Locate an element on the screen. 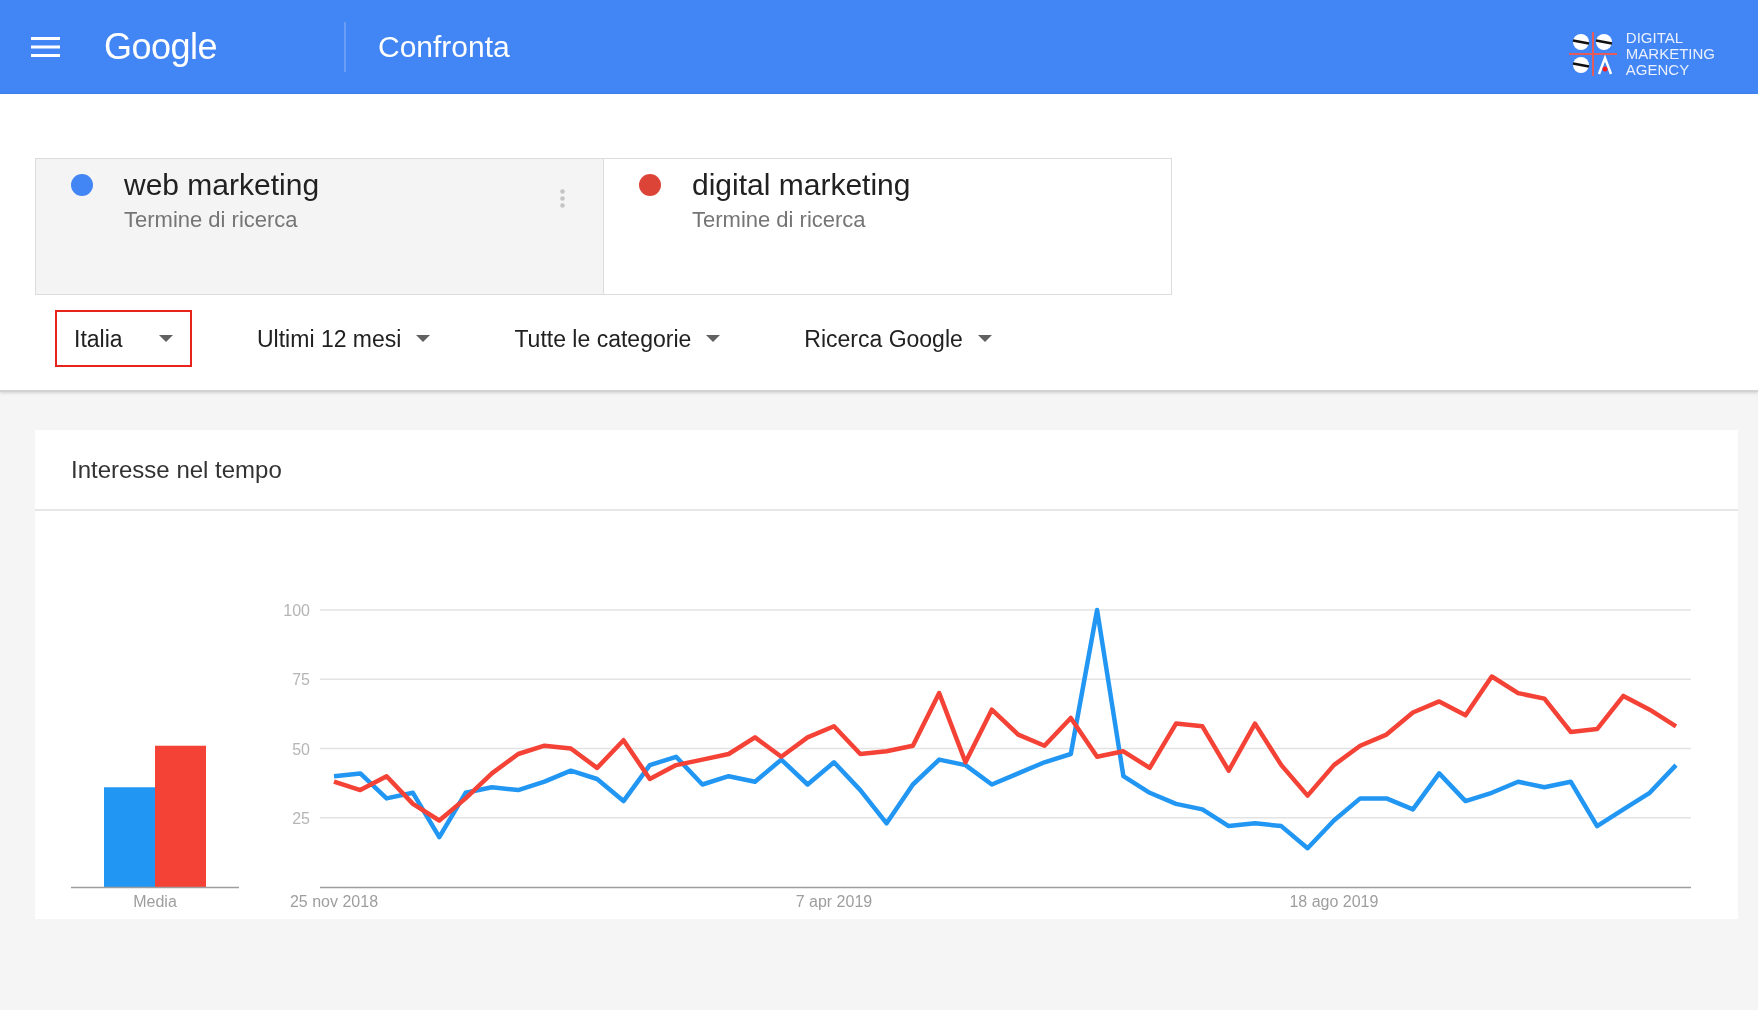 This screenshot has height=1010, width=1758. term-panel: web marketing Termine di ricerca is located at coordinates (319, 226).